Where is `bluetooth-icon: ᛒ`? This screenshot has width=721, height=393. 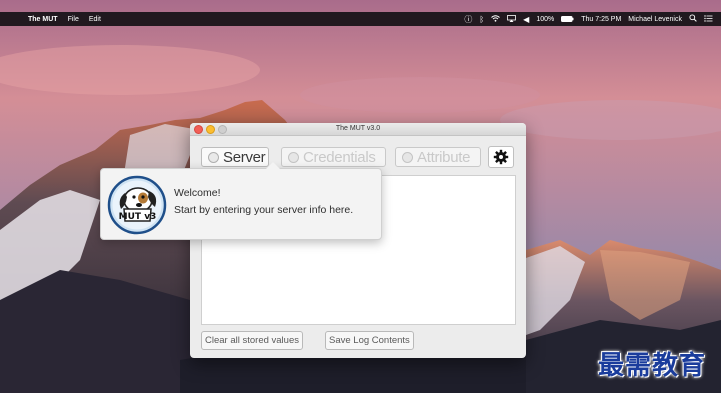 bluetooth-icon: ᛒ is located at coordinates (481, 19).